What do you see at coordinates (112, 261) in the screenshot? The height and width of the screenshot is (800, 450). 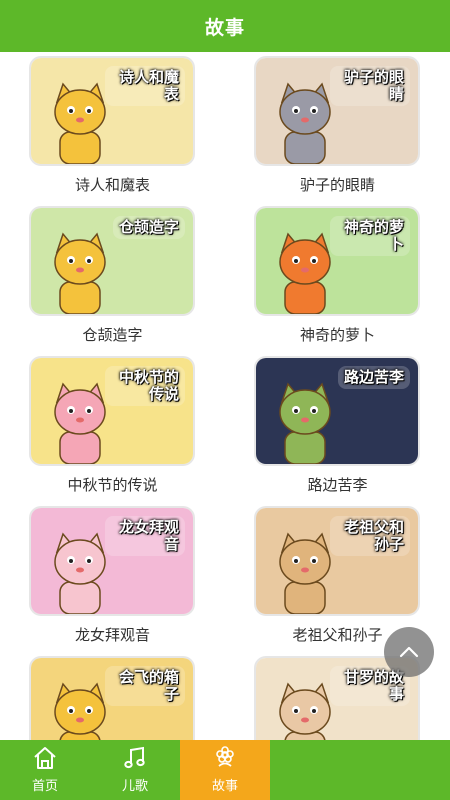 I see `story-thumbnail: 仓颉造字` at bounding box center [112, 261].